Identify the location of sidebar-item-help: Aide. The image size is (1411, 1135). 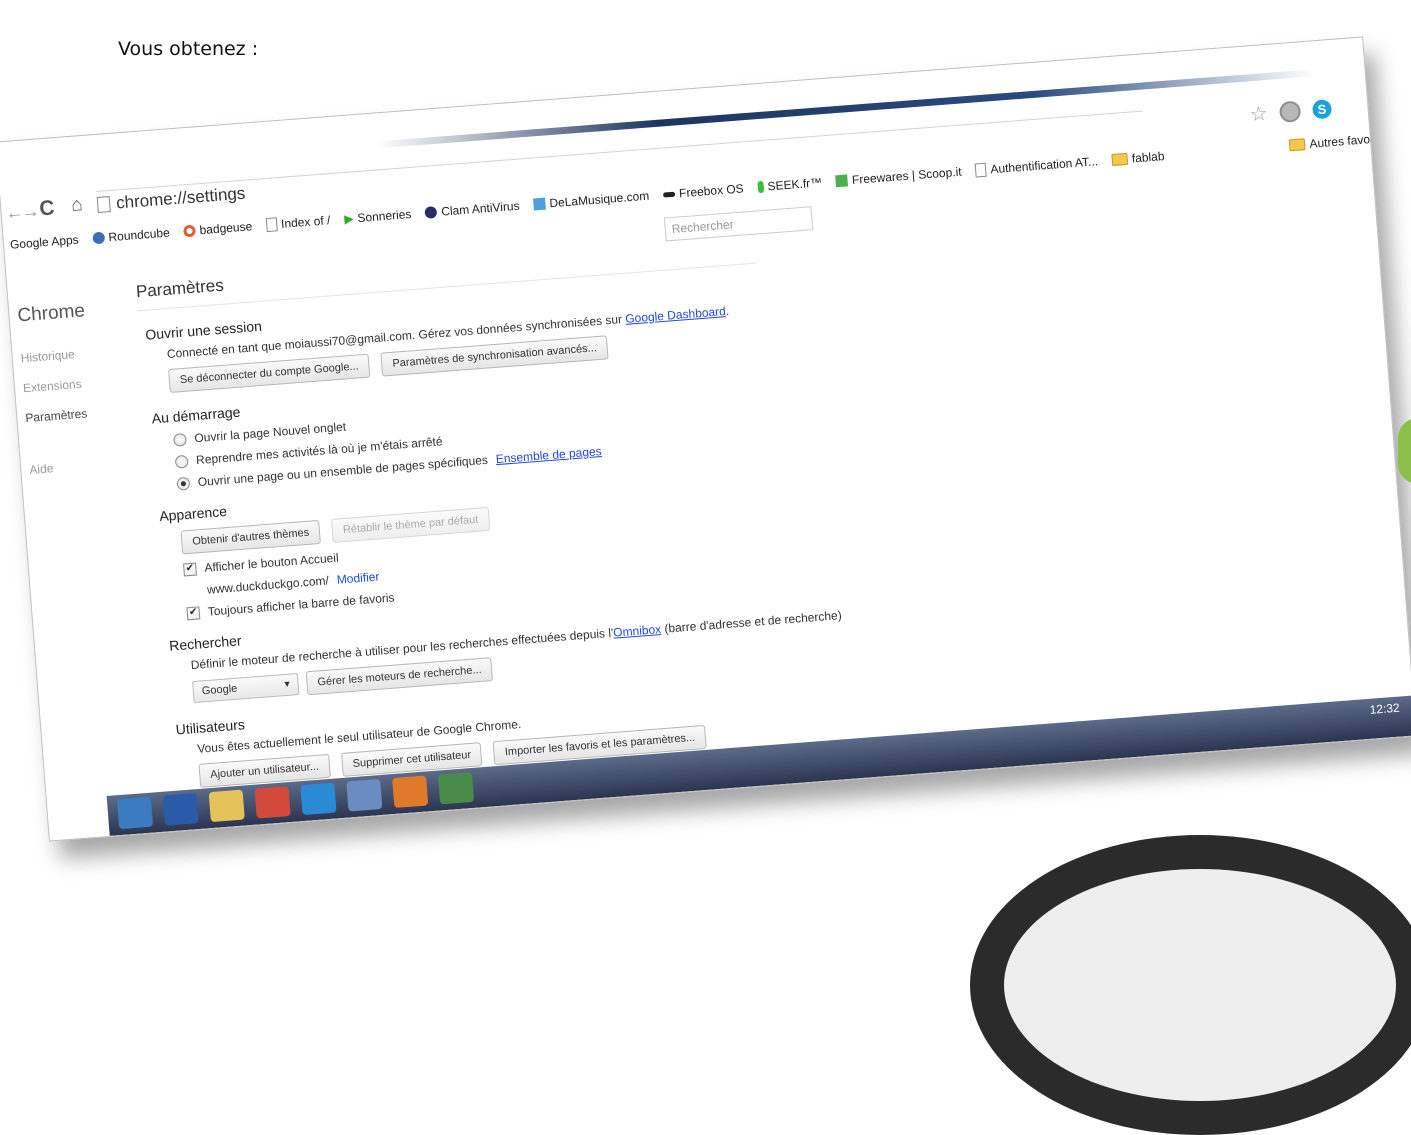
(84, 466).